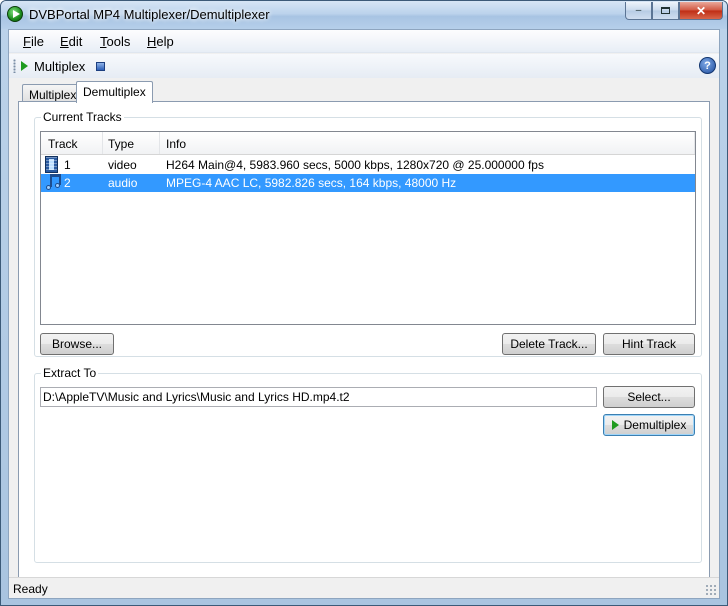  Describe the element at coordinates (123, 183) in the screenshot. I see `track-type: audio` at that location.